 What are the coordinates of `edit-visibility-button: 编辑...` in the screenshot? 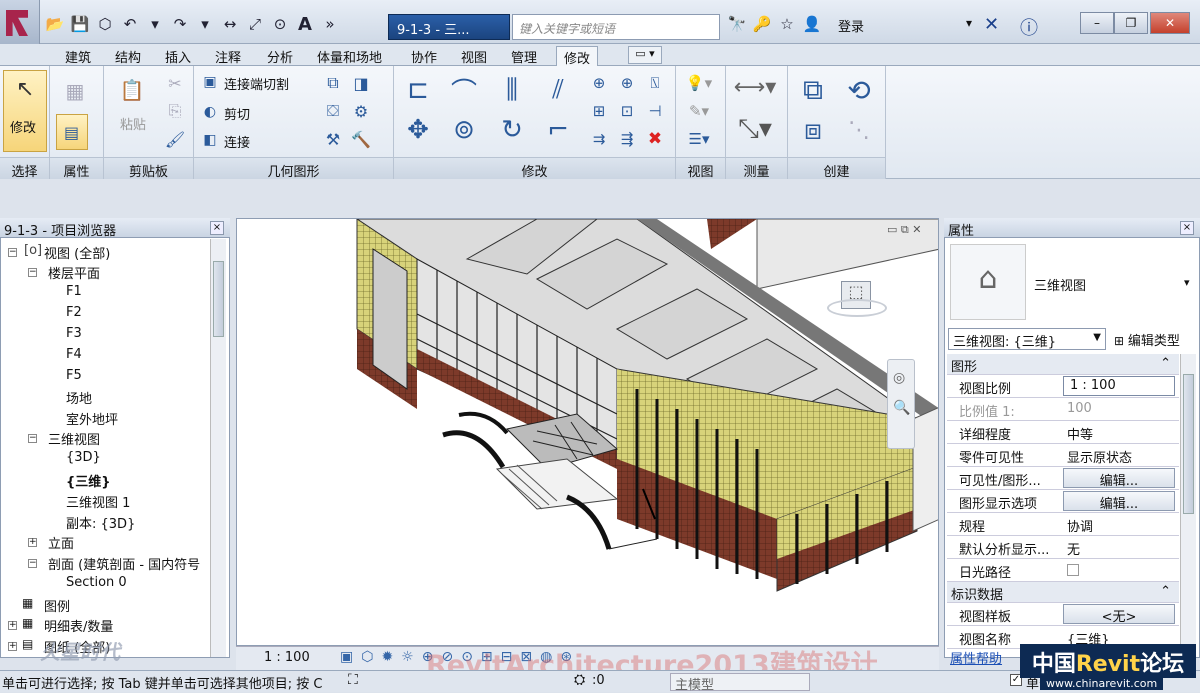 It's located at (1119, 478).